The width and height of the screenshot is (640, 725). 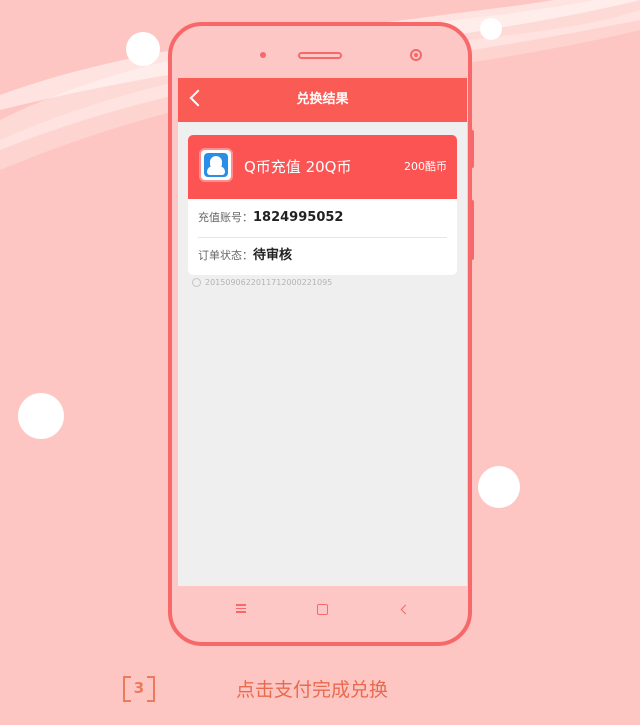 I want to click on back-nav-icon, so click(x=404, y=610).